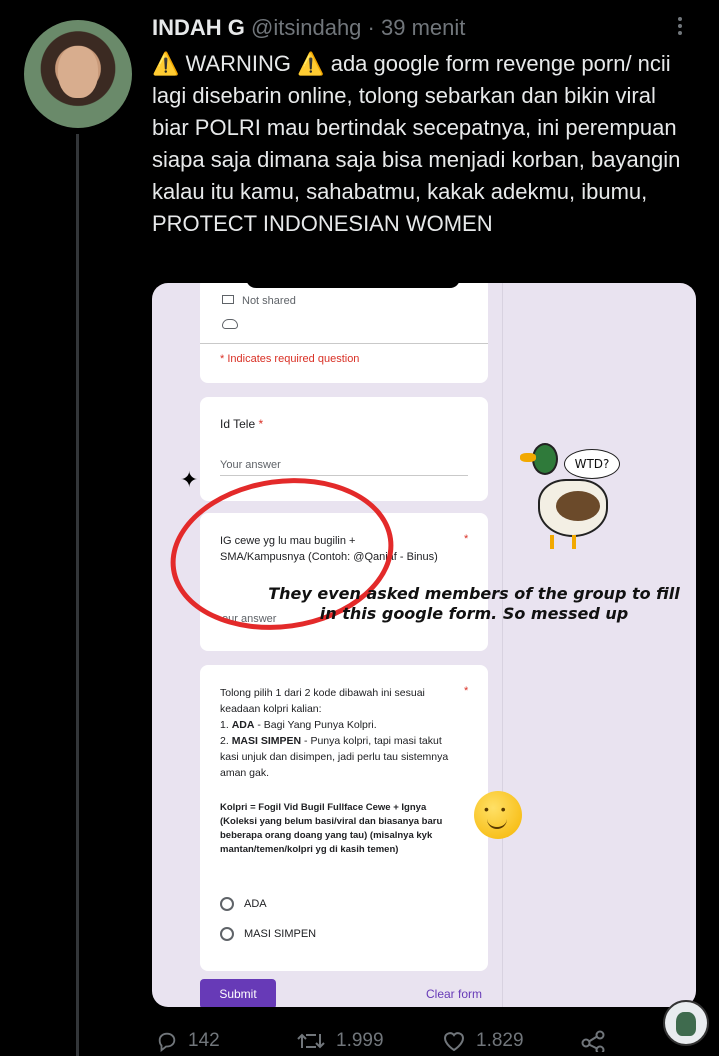 This screenshot has width=719, height=1056. I want to click on duck-beak, so click(528, 457).